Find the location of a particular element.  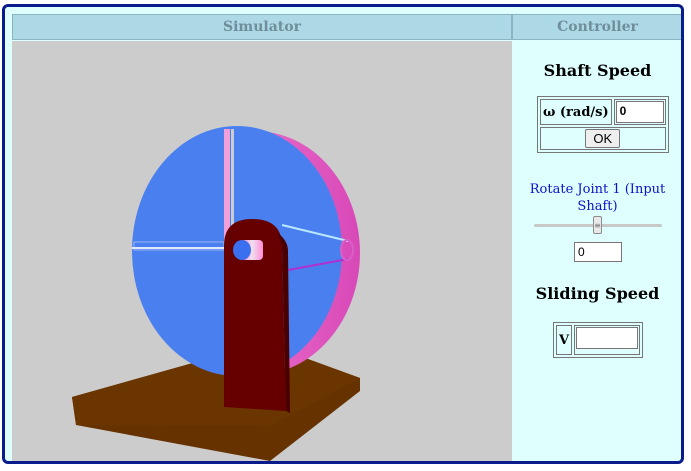

ok-button: OK is located at coordinates (603, 138).